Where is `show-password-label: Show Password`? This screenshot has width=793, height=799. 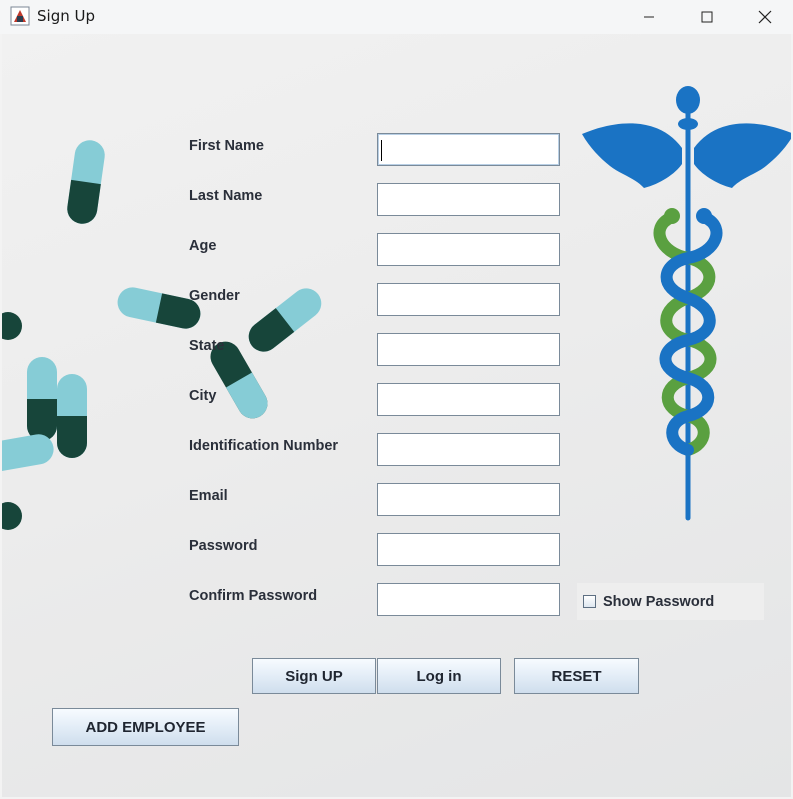 show-password-label: Show Password is located at coordinates (659, 601).